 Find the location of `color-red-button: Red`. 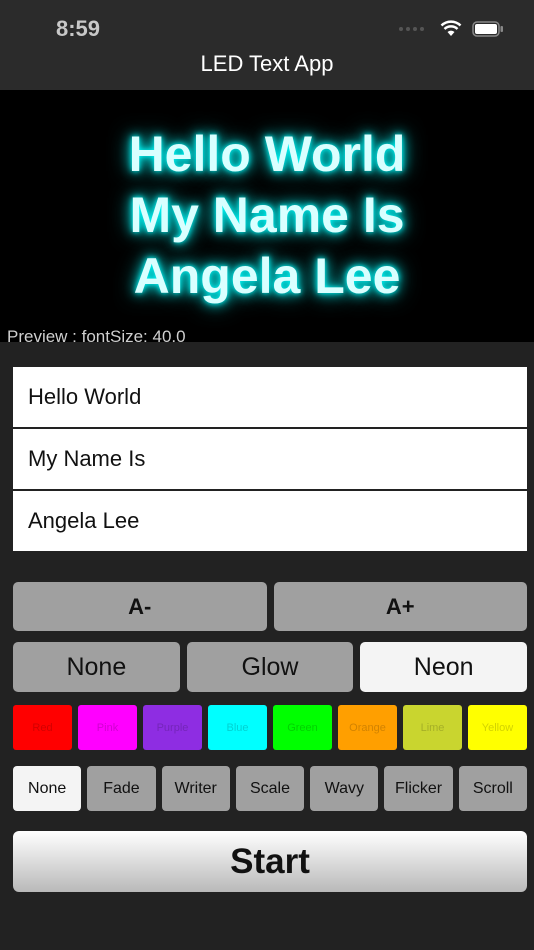

color-red-button: Red is located at coordinates (42, 727).